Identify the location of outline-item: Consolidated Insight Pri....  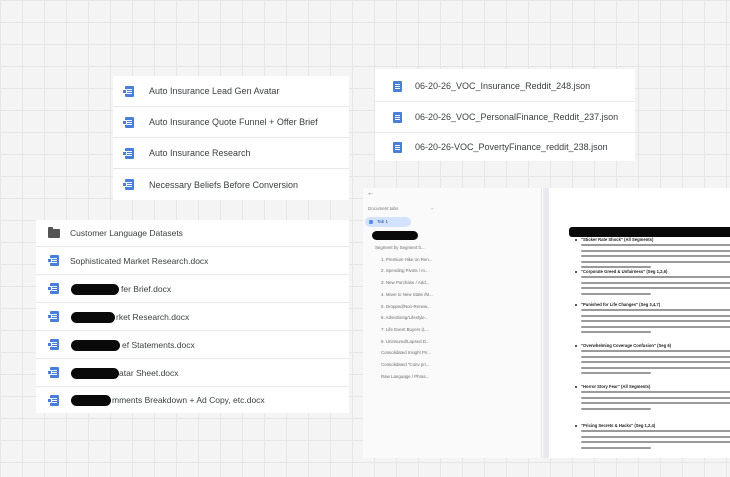
(406, 352).